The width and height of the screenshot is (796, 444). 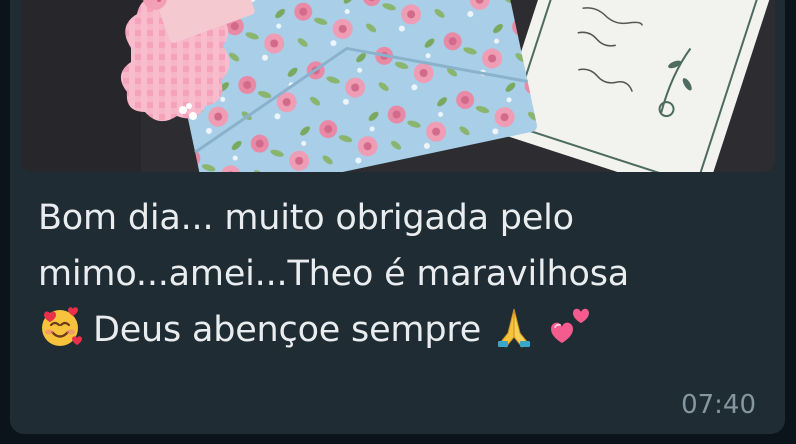 I want to click on message-timestamp: 07:40, so click(x=718, y=405).